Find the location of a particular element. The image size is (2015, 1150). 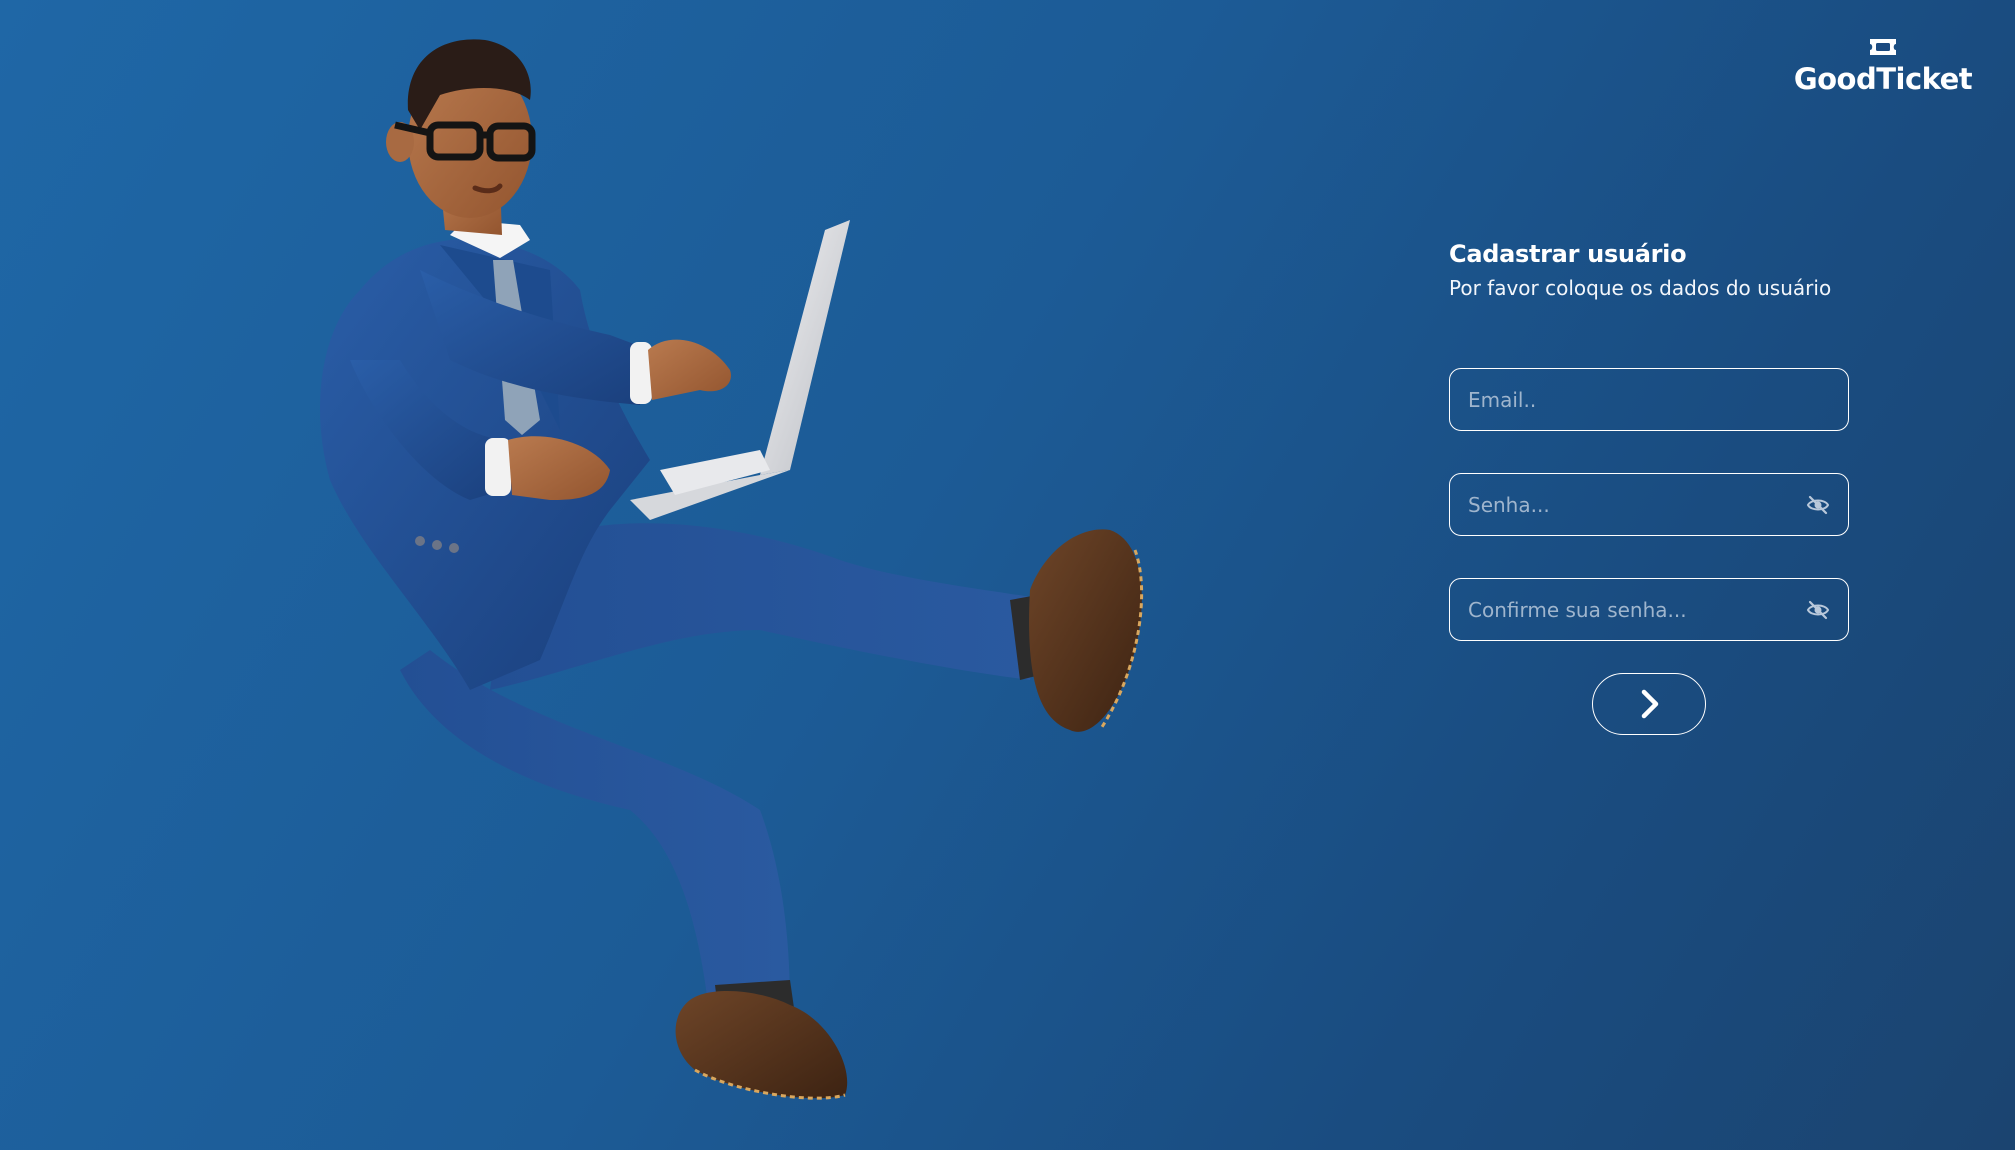

brand-logo: GoodTicket is located at coordinates (1883, 66).